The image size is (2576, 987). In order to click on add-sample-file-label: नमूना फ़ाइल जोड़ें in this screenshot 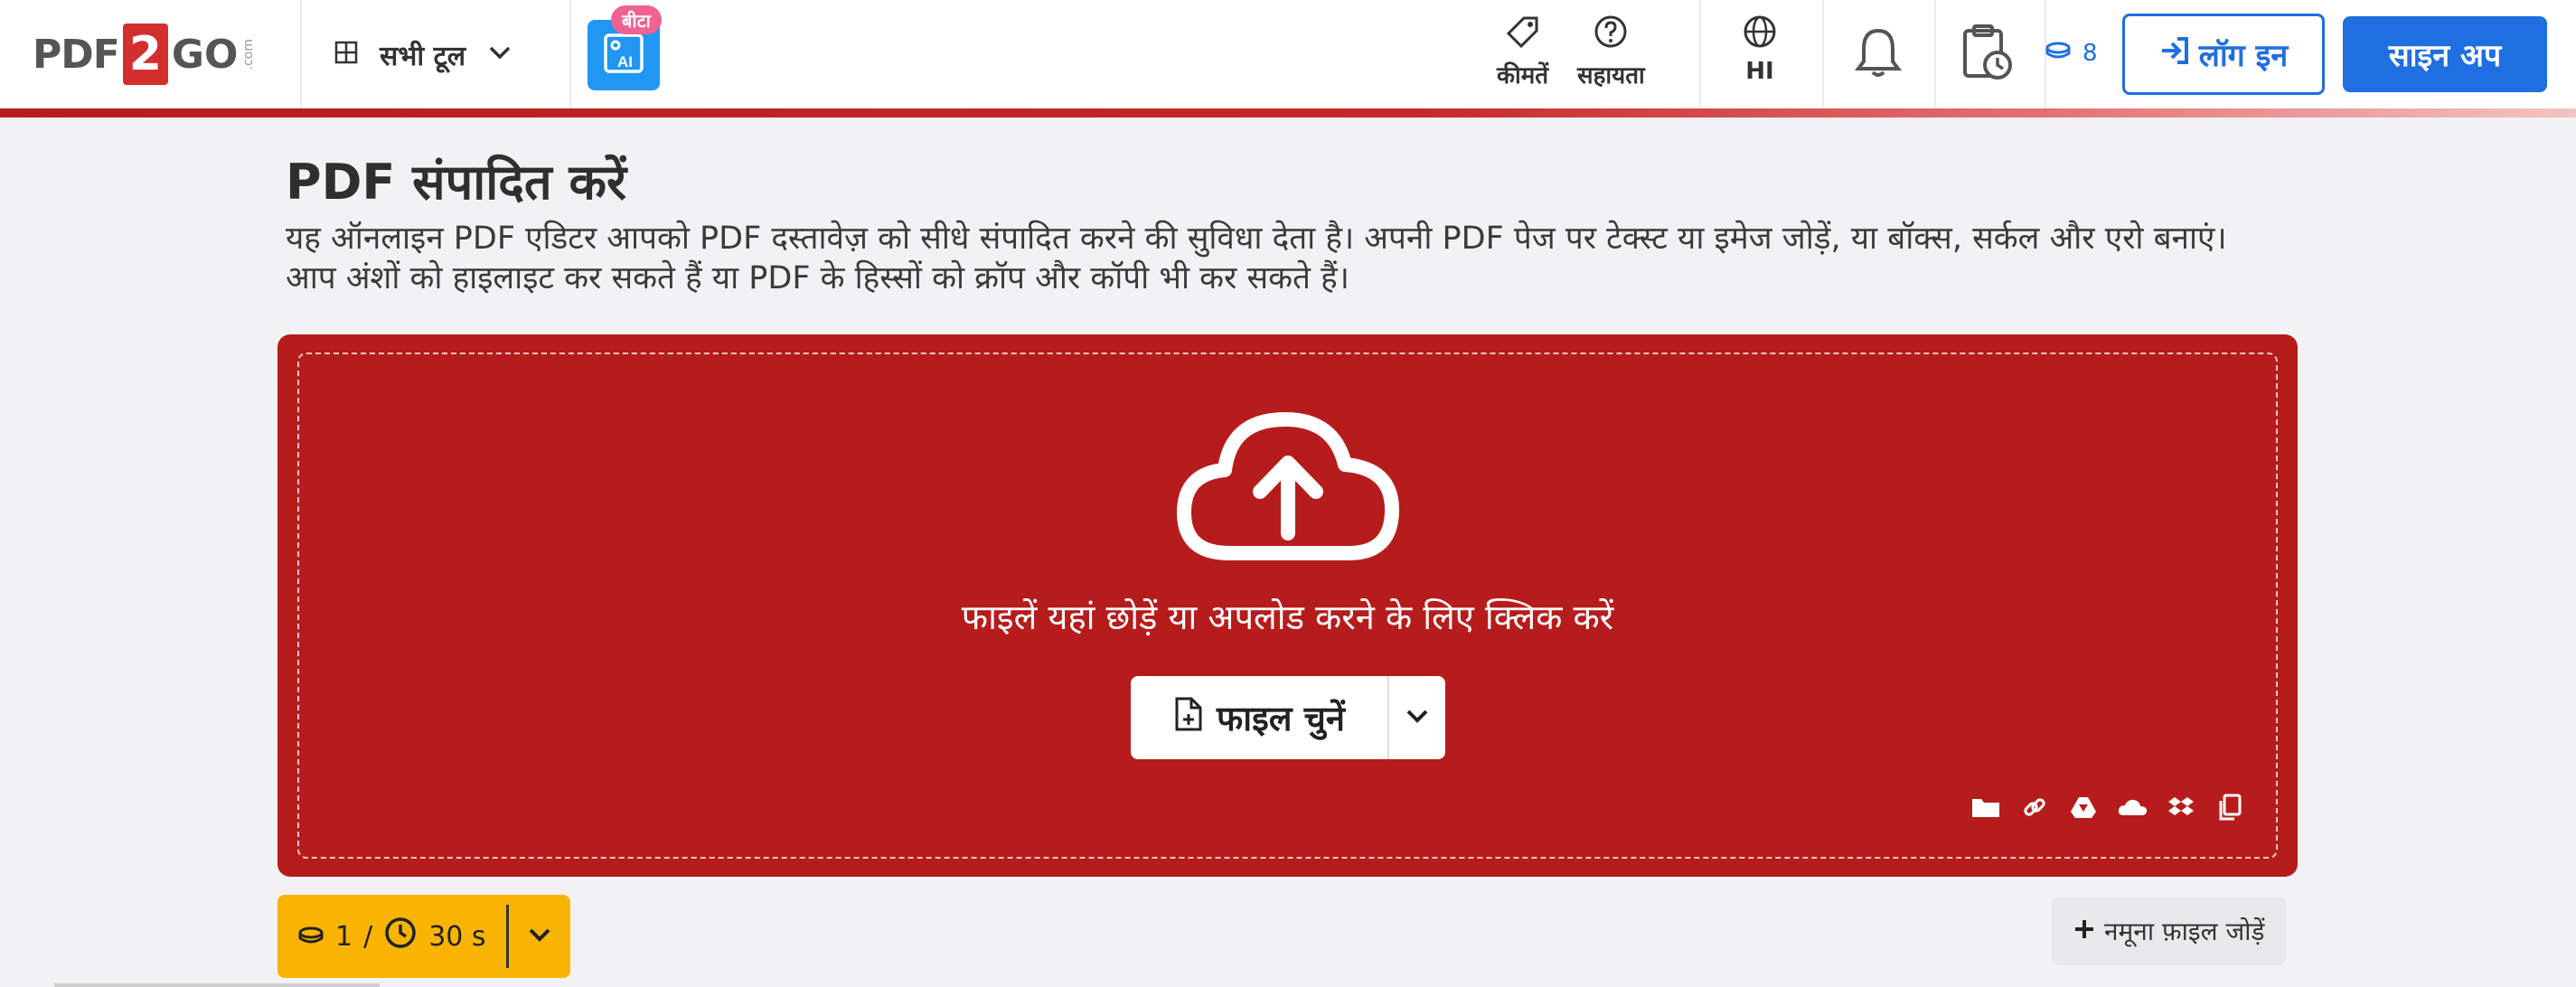, I will do `click(2184, 931)`.